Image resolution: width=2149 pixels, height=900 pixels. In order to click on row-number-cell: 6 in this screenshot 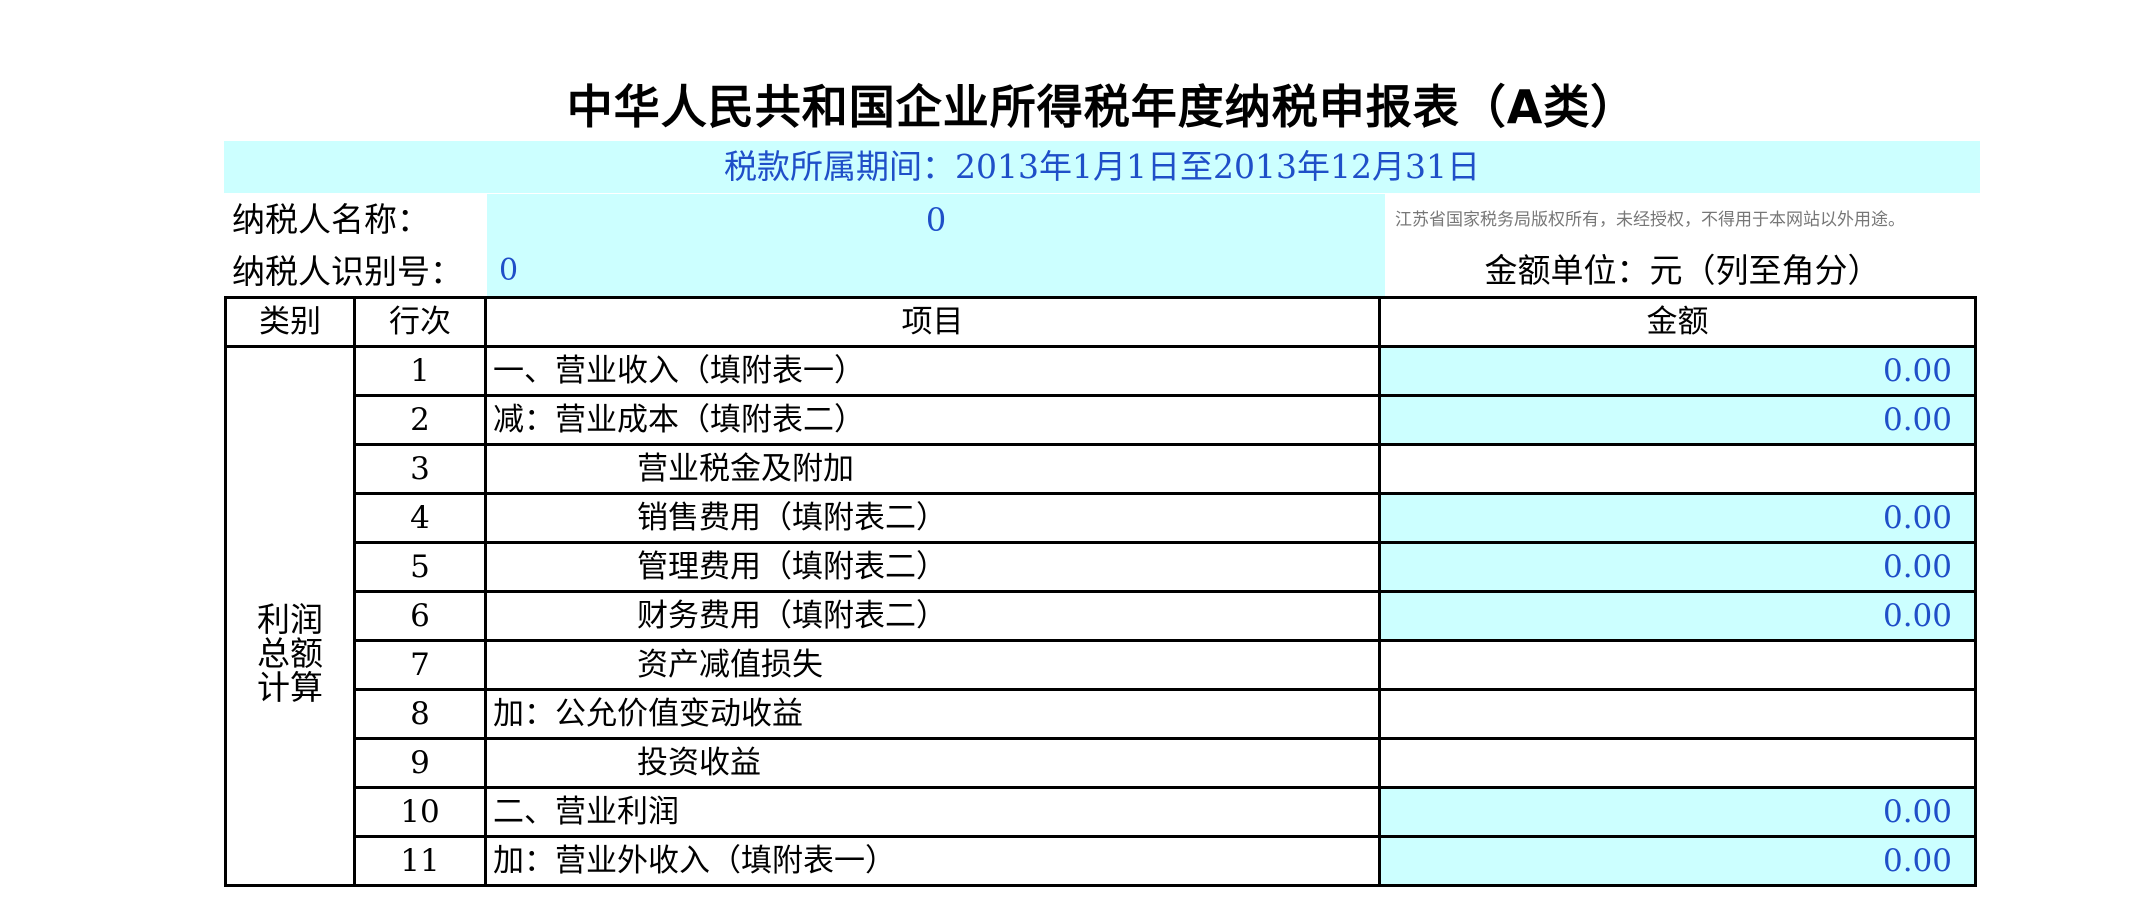, I will do `click(420, 616)`.